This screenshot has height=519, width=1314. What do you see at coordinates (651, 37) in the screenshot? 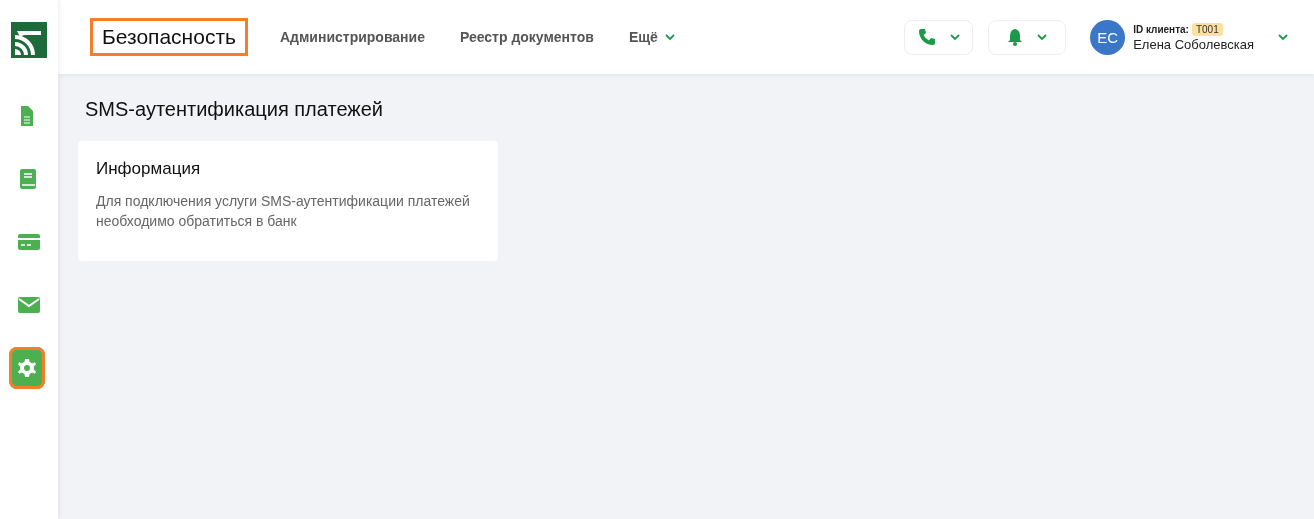
I see `nav-link: Ещё` at bounding box center [651, 37].